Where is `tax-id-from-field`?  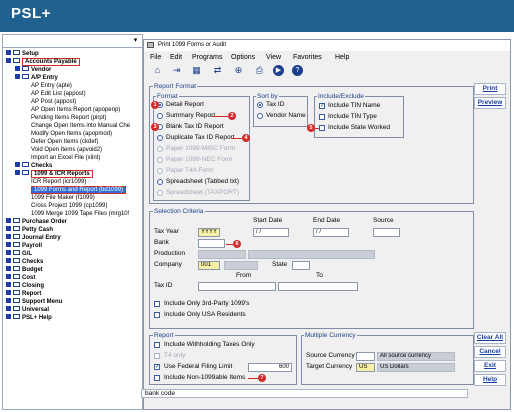 tax-id-from-field is located at coordinates (237, 286).